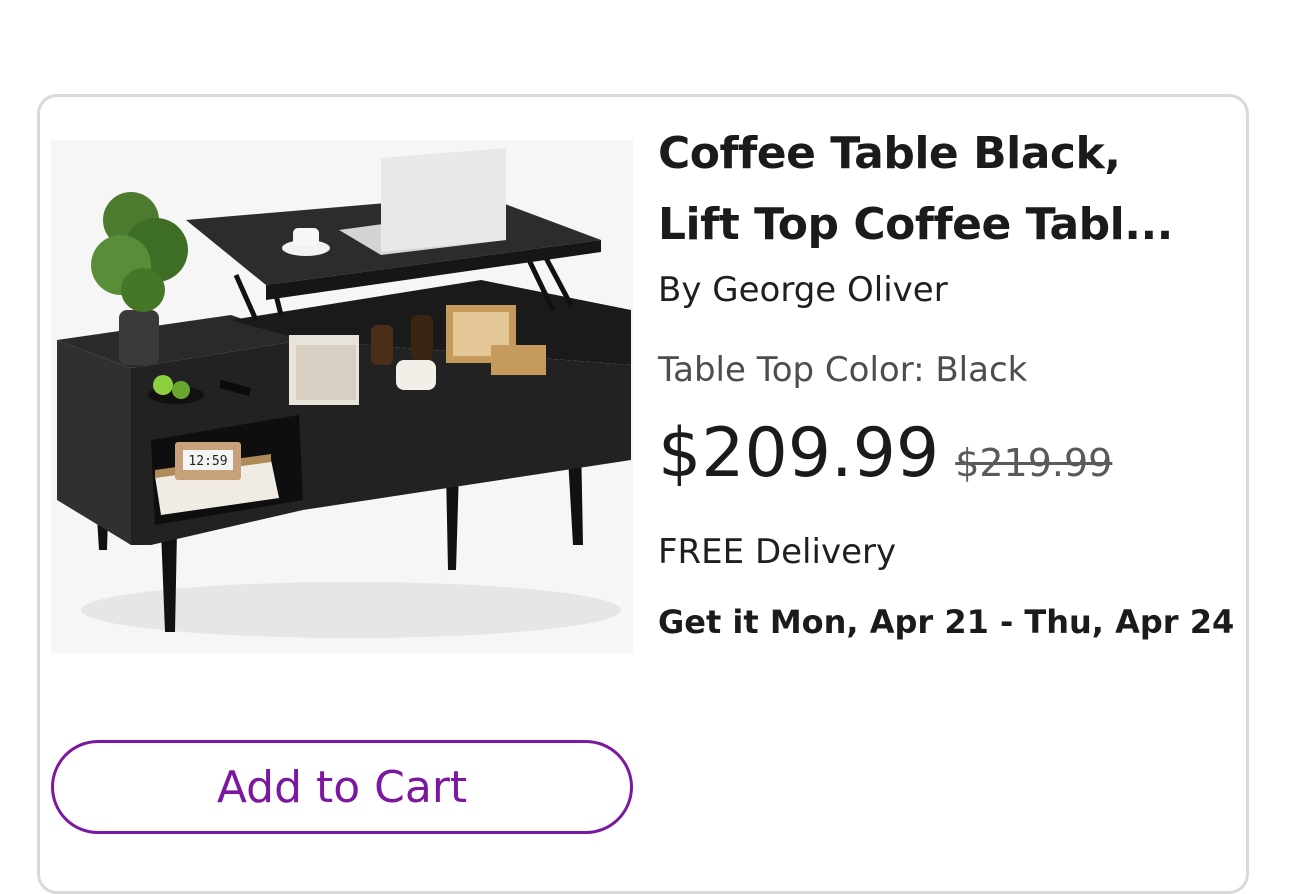 This screenshot has width=1290, height=894. Describe the element at coordinates (777, 552) in the screenshot. I see `delivery-label: FREE Delivery` at that location.